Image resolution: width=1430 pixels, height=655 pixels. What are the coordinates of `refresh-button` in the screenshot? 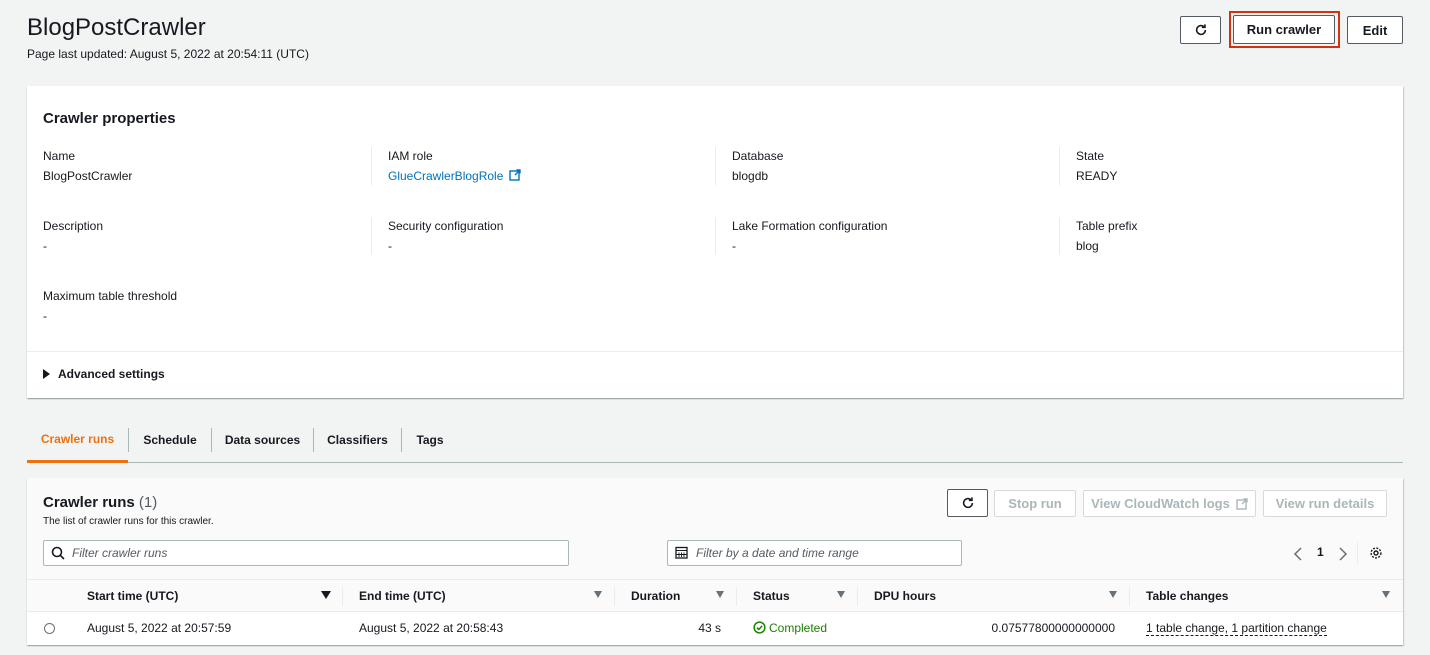 It's located at (1200, 30).